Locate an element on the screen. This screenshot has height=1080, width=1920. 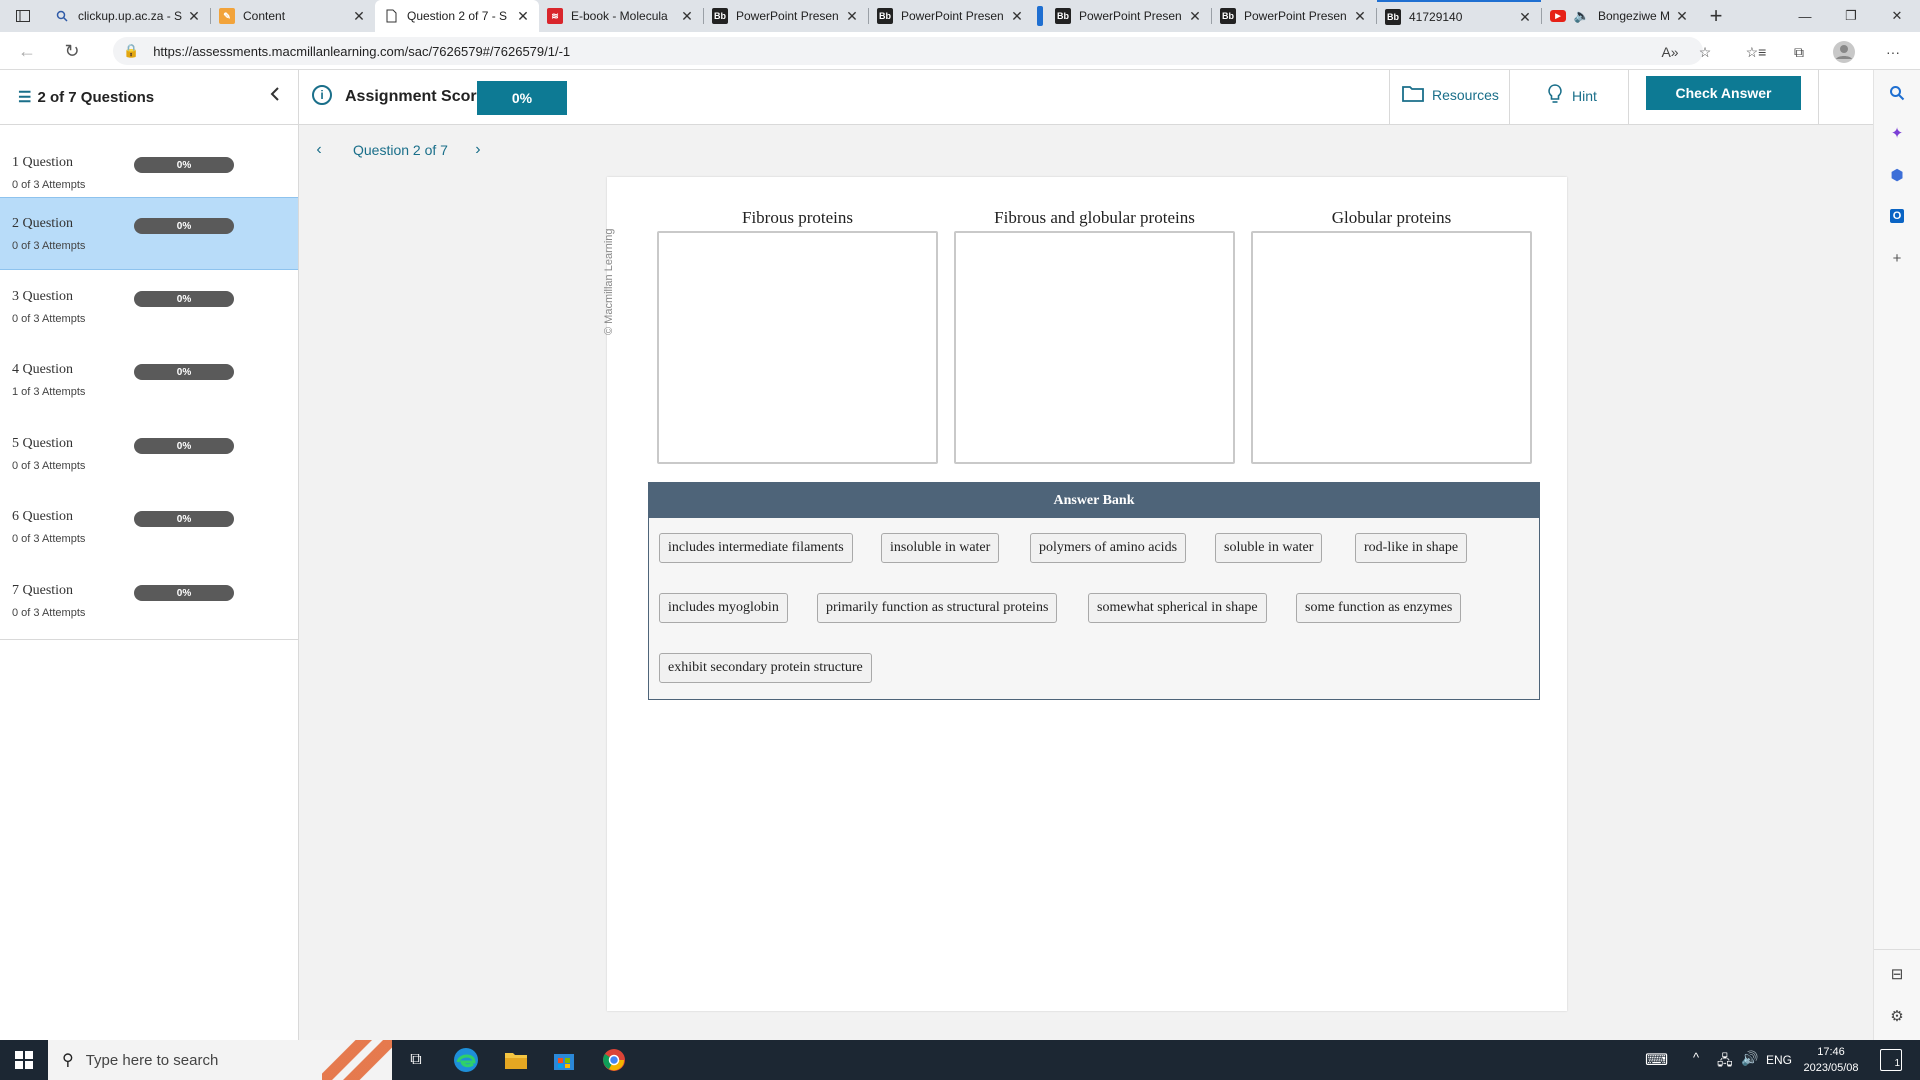
next-question-icon: › is located at coordinates (478, 150).